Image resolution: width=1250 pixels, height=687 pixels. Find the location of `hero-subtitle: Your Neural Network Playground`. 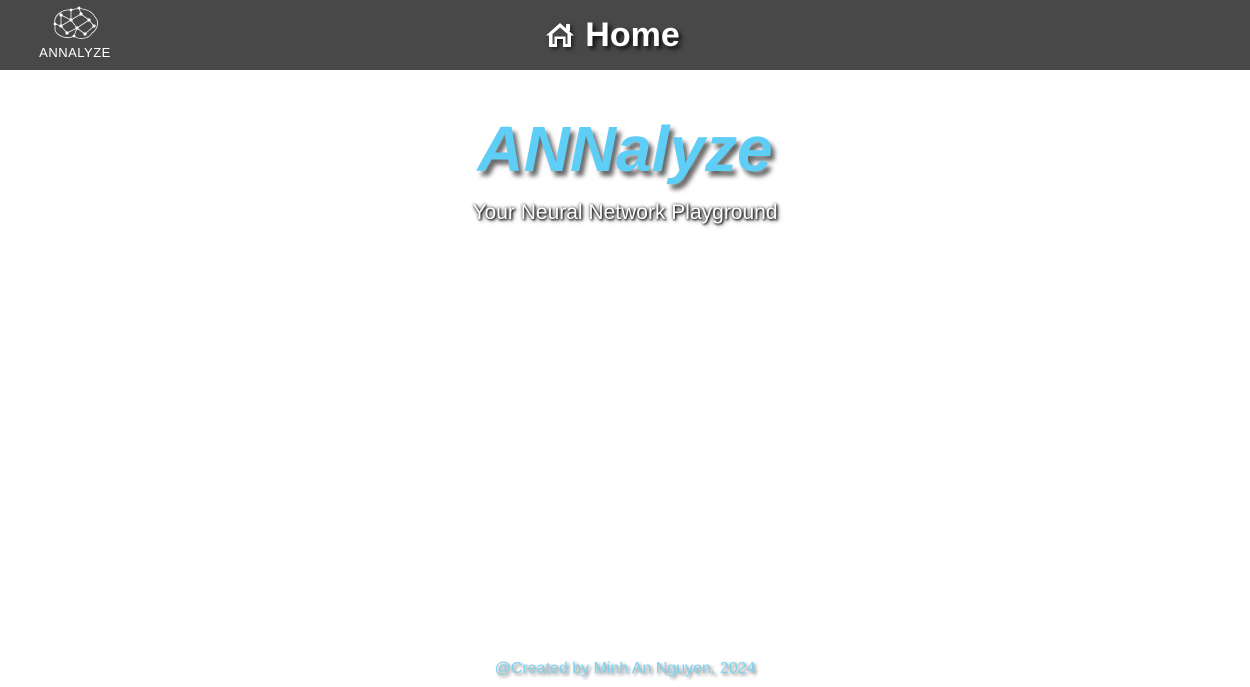

hero-subtitle: Your Neural Network Playground is located at coordinates (625, 212).